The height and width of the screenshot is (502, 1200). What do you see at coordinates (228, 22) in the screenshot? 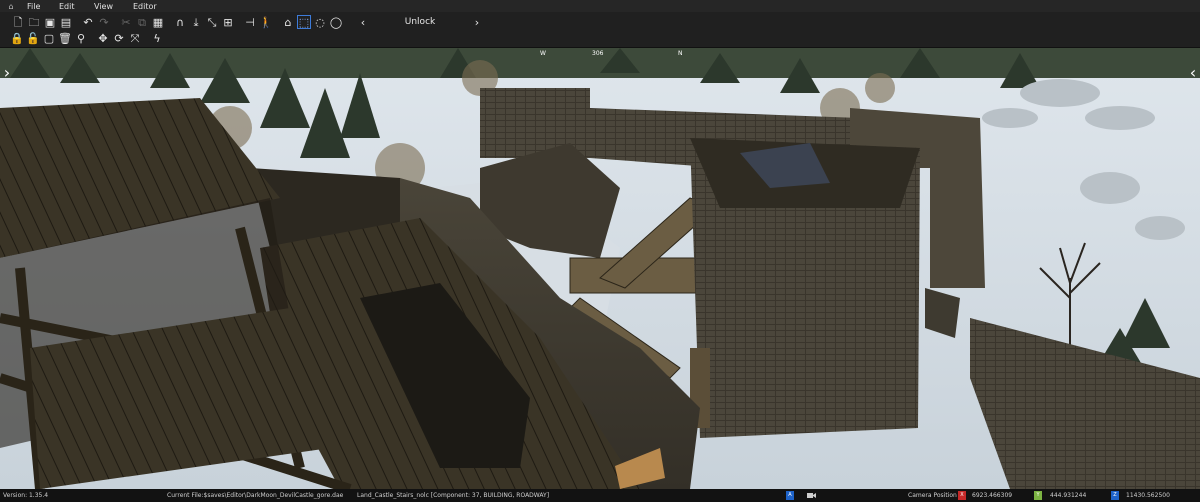
I see `grid-icon: ⊞` at bounding box center [228, 22].